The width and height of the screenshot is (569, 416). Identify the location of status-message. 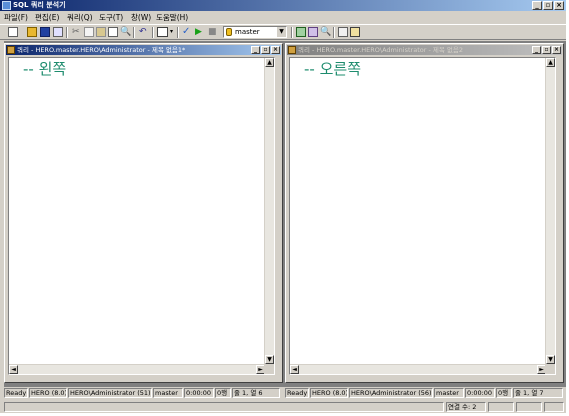
(224, 407).